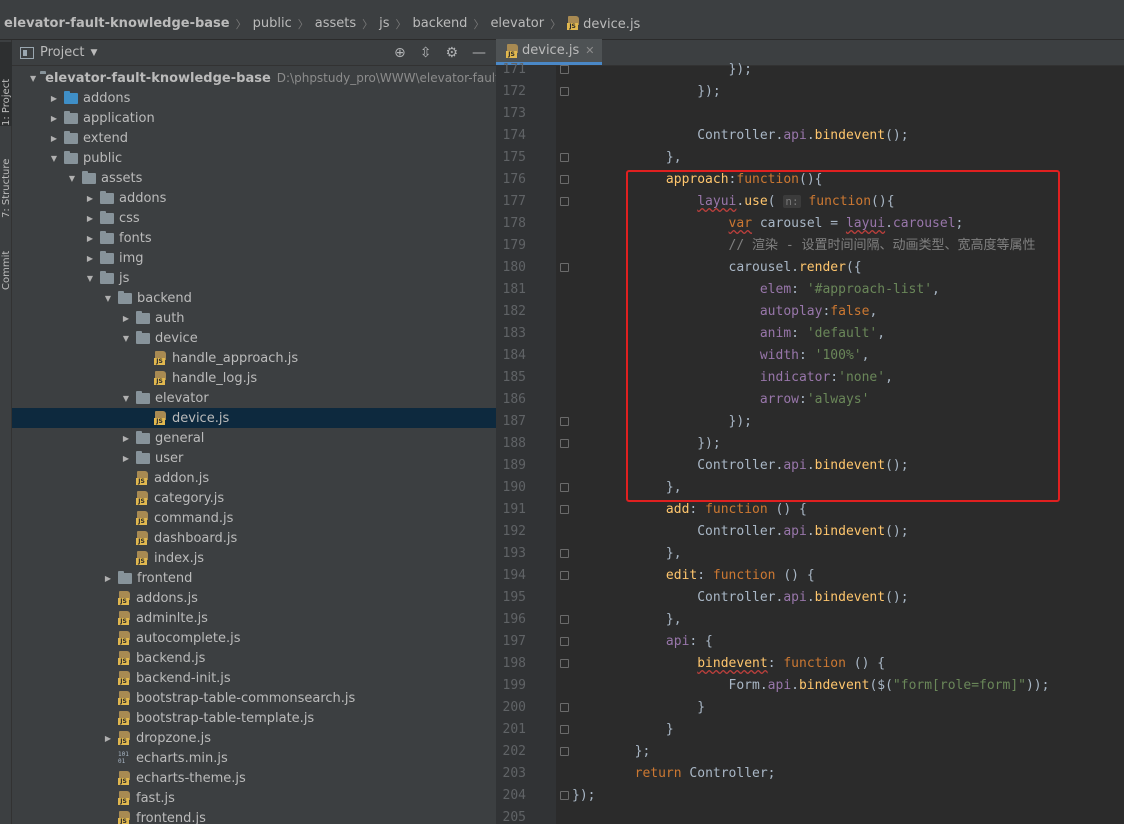 The image size is (1124, 824). Describe the element at coordinates (254, 718) in the screenshot. I see `tree-file-item: ▶JSbootstrap-table-template.js` at that location.